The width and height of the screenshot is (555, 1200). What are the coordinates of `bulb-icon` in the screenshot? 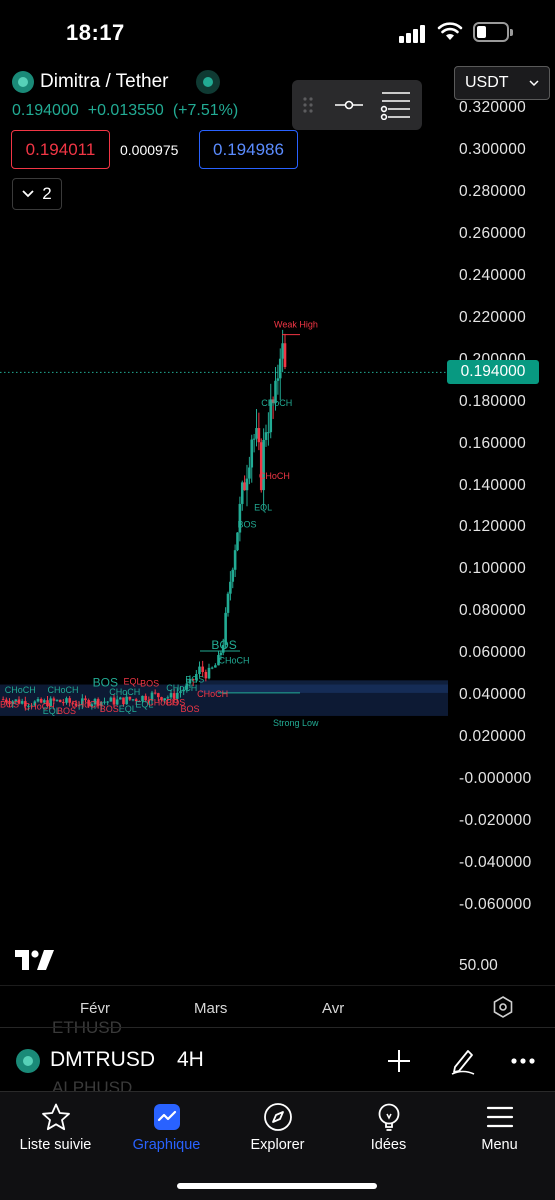 It's located at (388, 1117).